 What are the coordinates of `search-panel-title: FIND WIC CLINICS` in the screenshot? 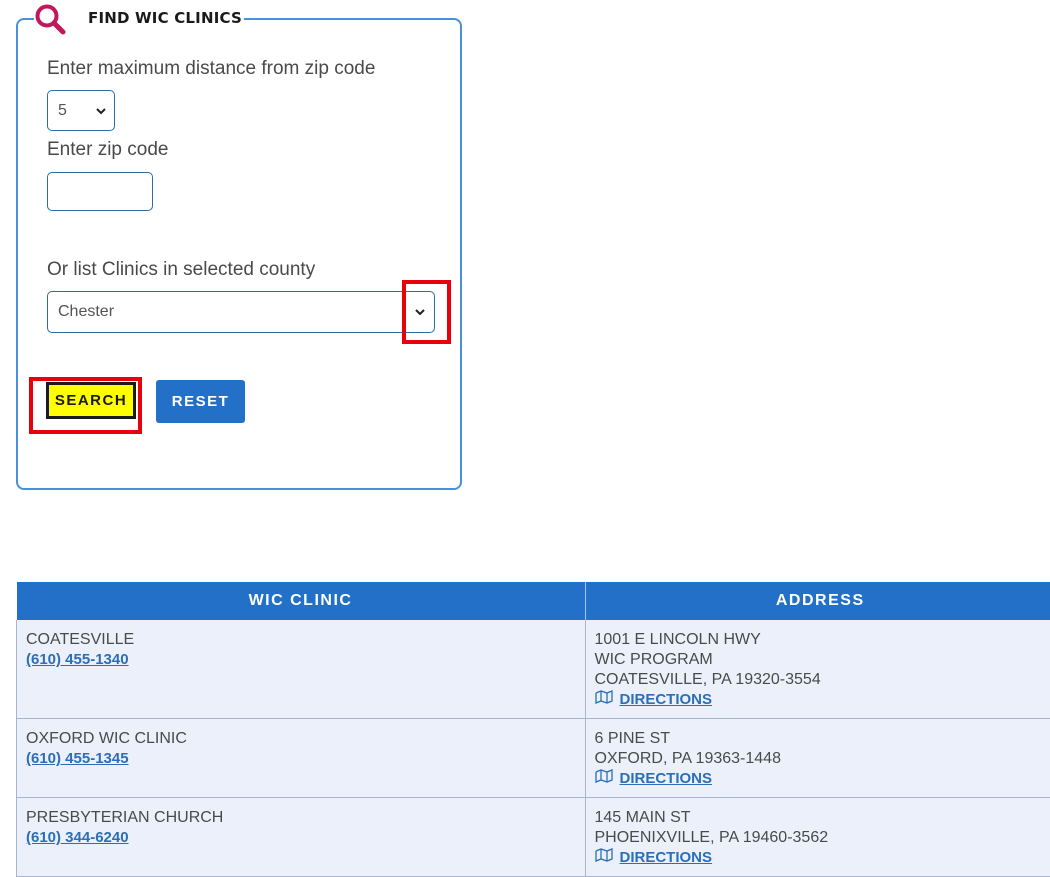 It's located at (165, 18).